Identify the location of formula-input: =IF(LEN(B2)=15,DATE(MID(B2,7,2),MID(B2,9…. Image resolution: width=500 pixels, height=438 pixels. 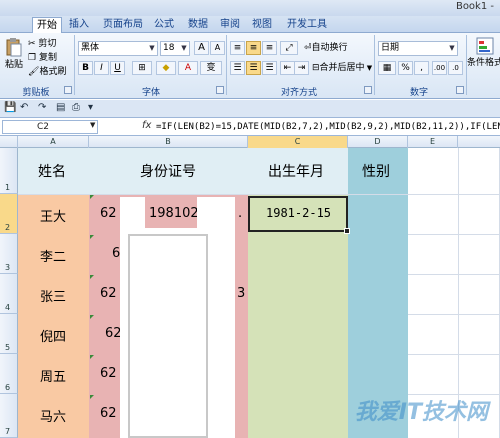
(328, 127).